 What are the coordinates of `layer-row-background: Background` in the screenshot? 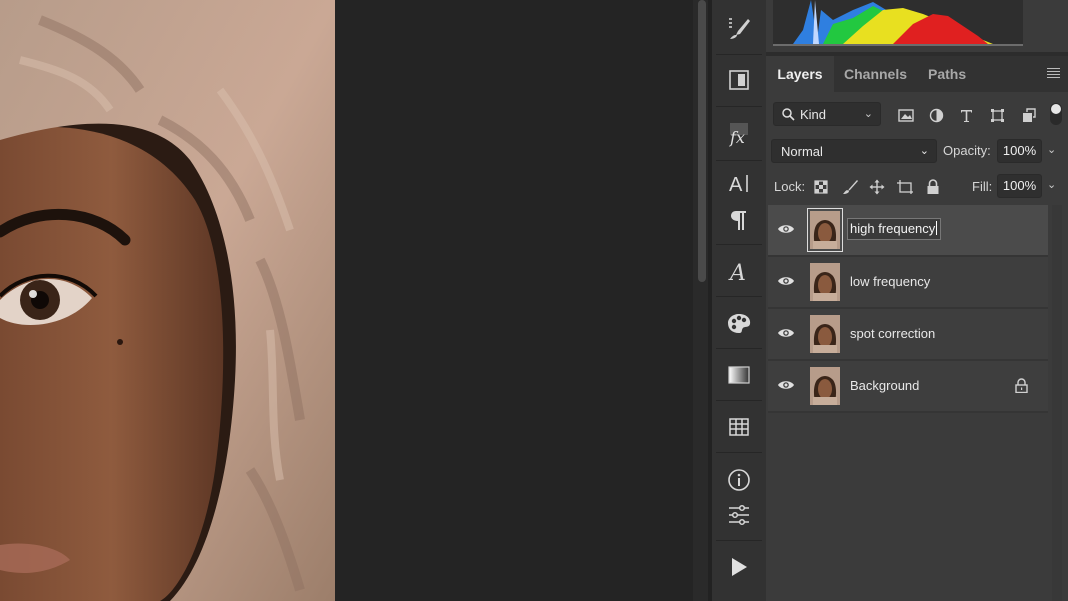 It's located at (908, 387).